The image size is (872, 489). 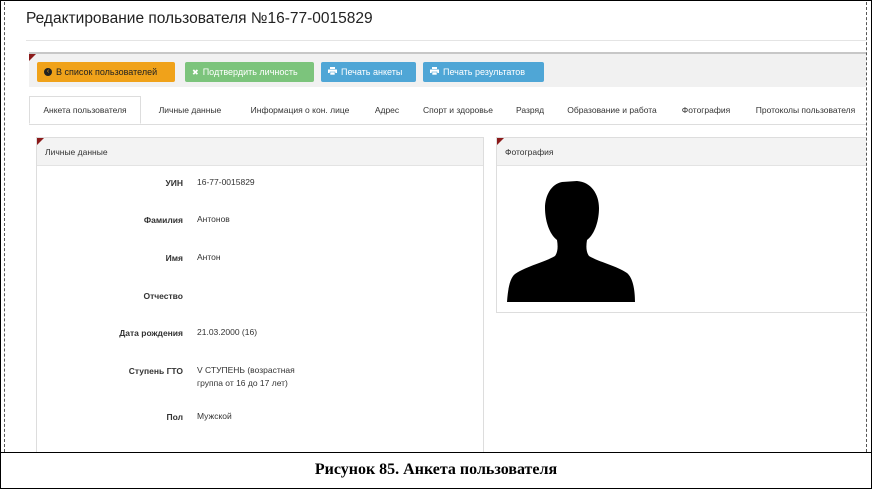 I want to click on field-label-uin: УИН, so click(x=174, y=183).